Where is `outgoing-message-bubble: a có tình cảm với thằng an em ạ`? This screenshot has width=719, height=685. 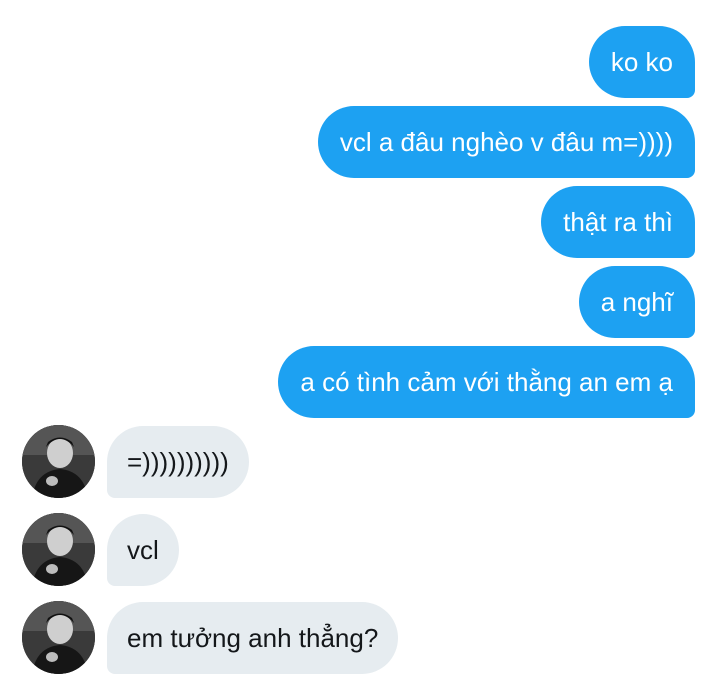
outgoing-message-bubble: a có tình cảm với thằng an em ạ is located at coordinates (486, 382).